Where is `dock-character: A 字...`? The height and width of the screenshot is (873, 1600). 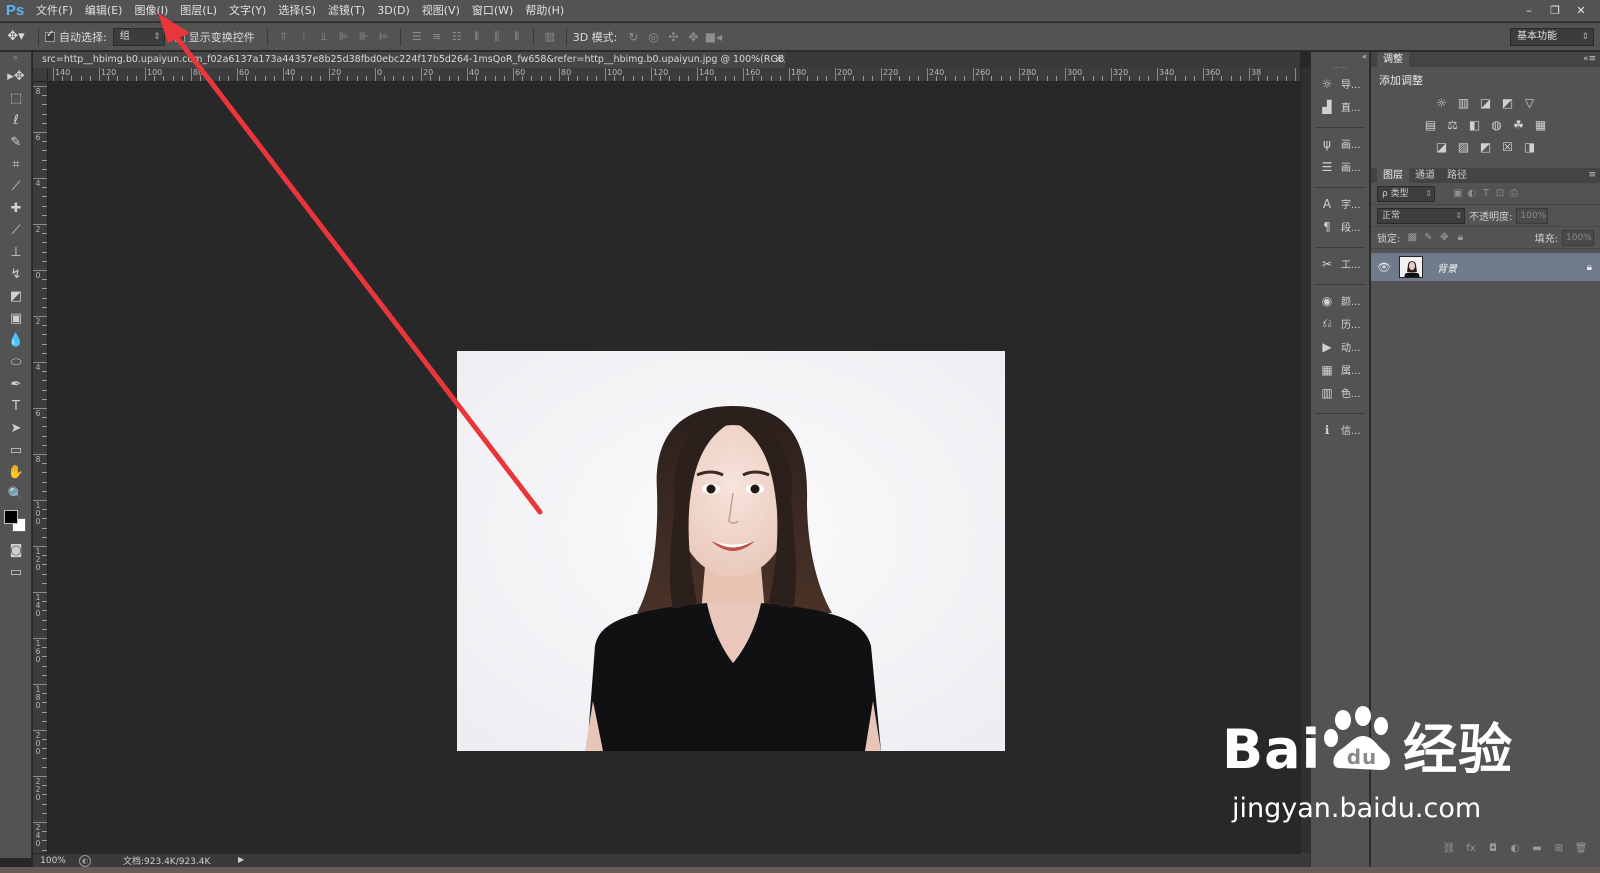
dock-character: A 字... is located at coordinates (1340, 203).